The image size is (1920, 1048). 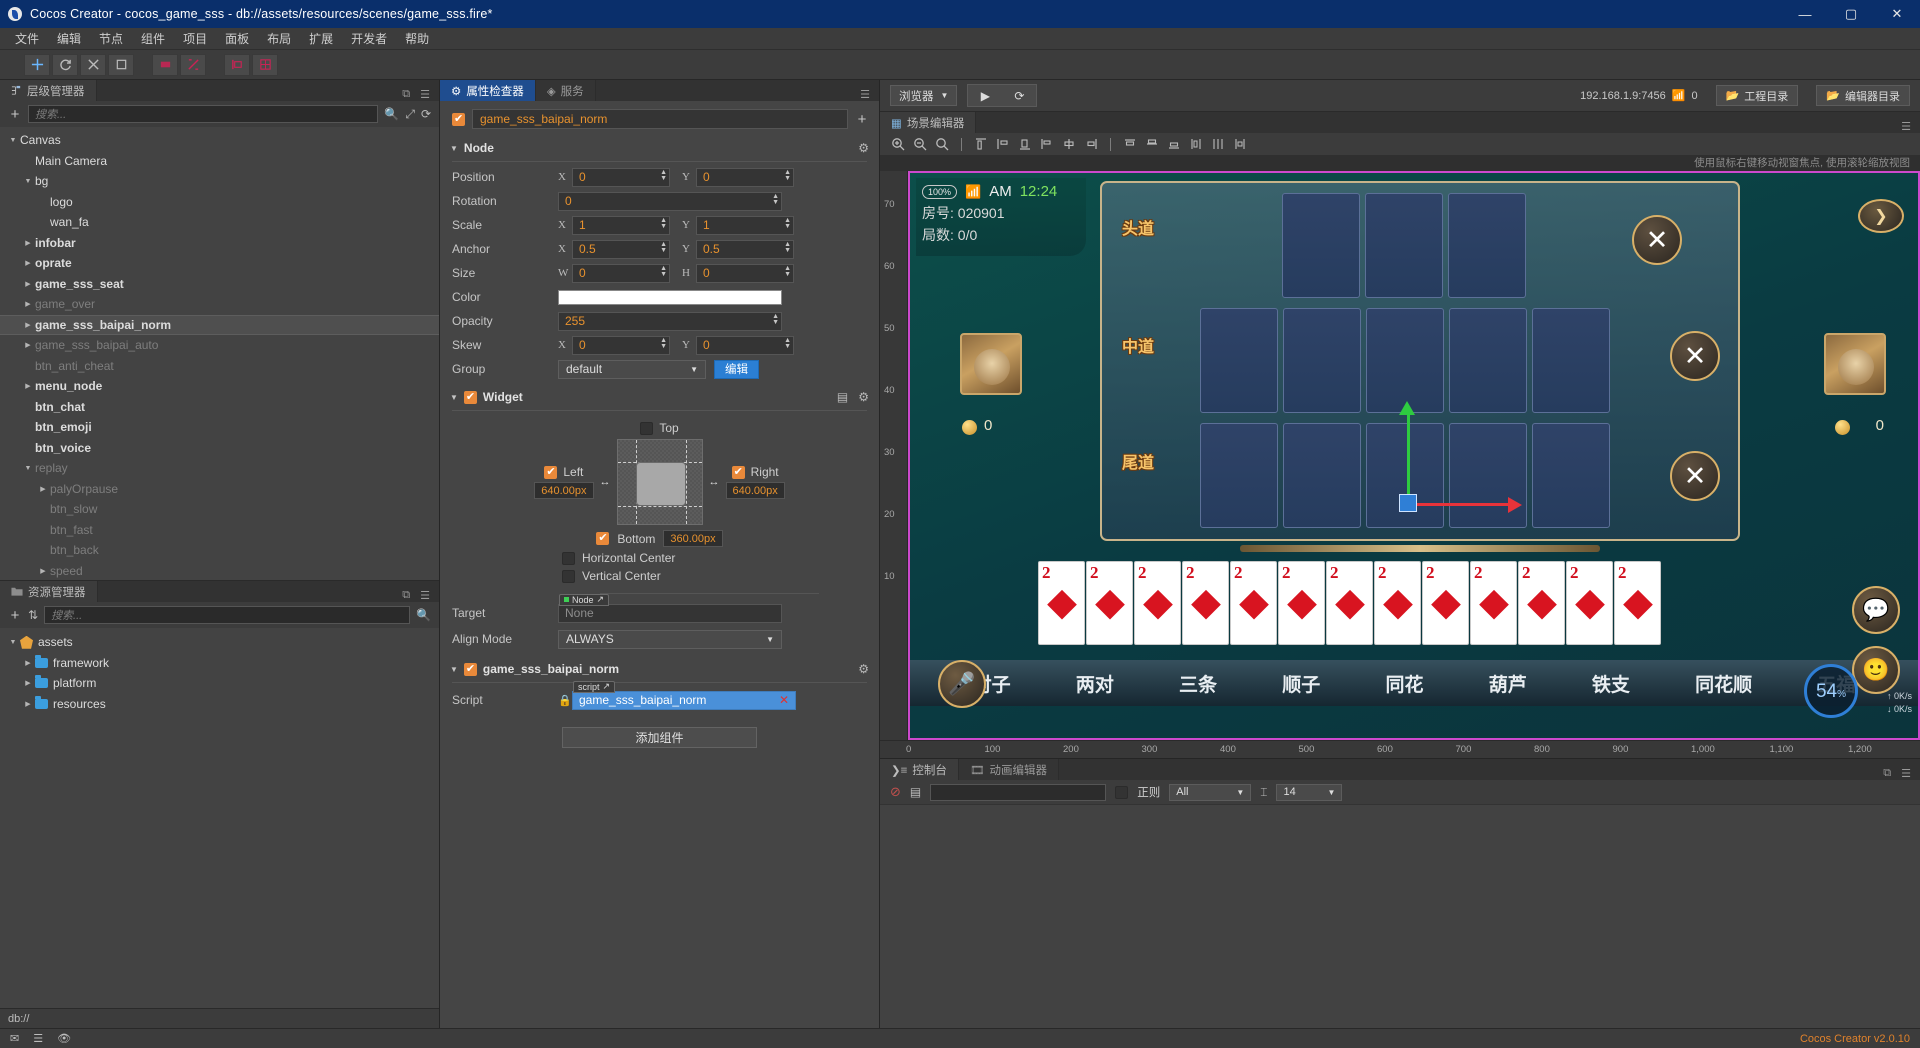 I want to click on tab-inspector: ⚙ 属性检查器, so click(x=488, y=90).